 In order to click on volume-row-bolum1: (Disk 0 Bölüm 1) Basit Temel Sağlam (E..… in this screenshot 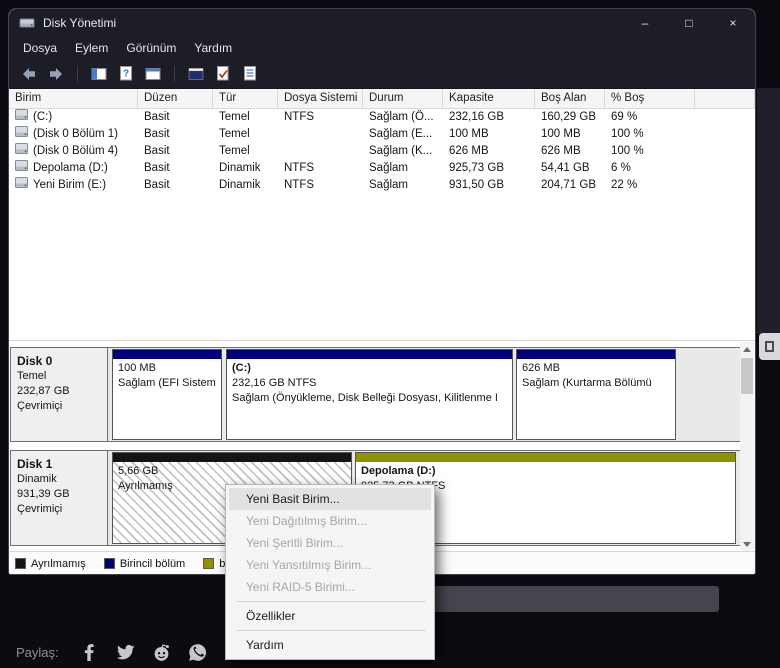, I will do `click(382, 134)`.